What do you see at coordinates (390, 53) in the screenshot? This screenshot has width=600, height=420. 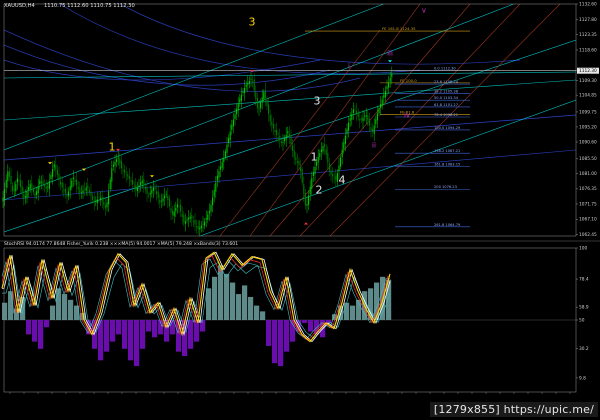 I see `wave-label: iii` at bounding box center [390, 53].